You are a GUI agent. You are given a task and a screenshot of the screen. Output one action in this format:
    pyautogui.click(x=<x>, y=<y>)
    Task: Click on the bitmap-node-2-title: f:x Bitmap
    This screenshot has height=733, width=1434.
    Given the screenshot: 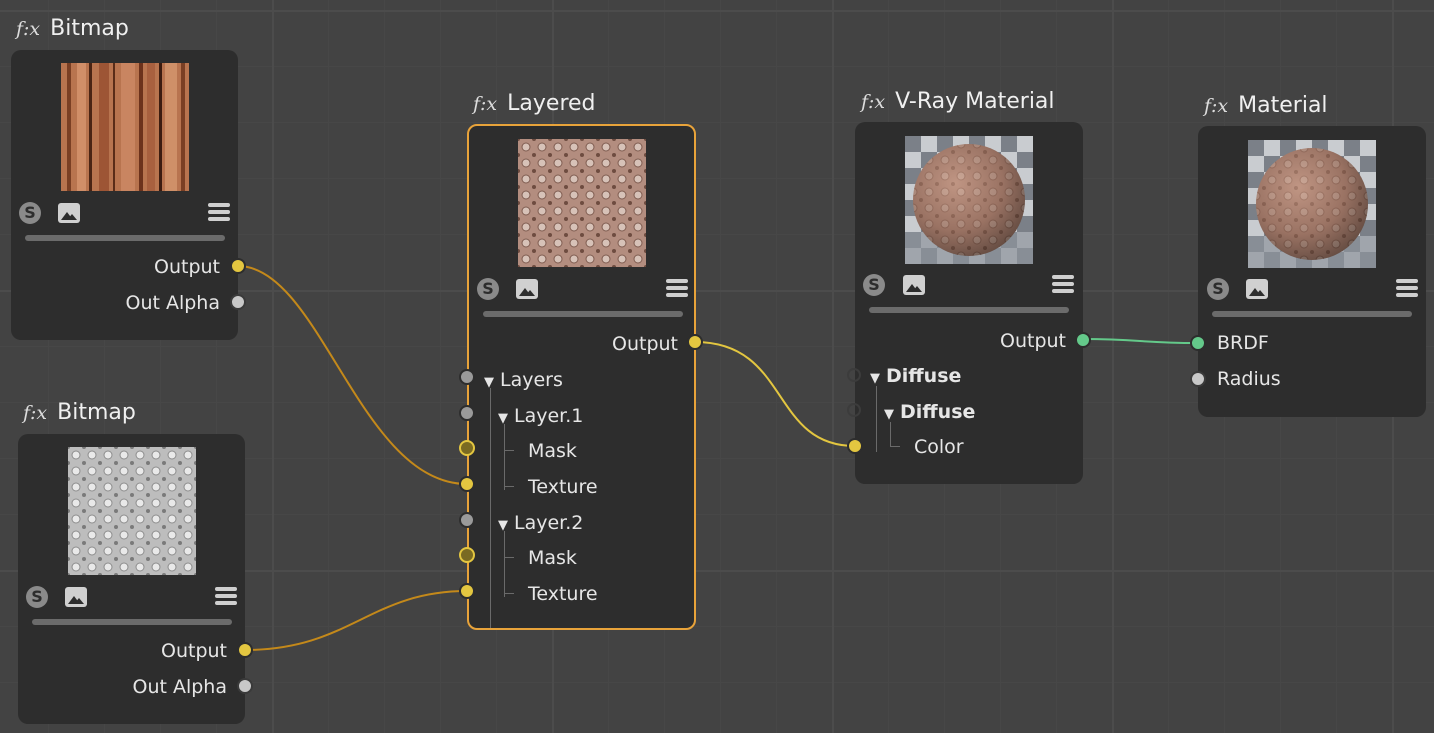 What is the action you would take?
    pyautogui.click(x=79, y=413)
    